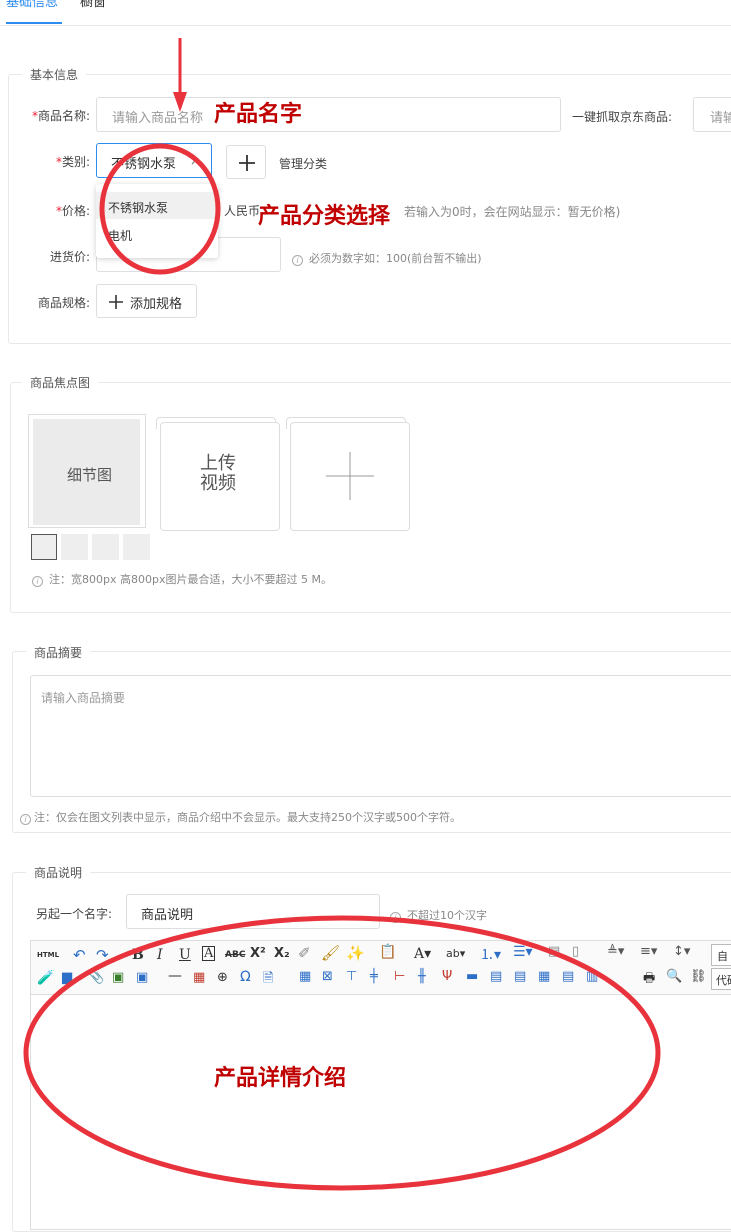 The height and width of the screenshot is (1232, 731). I want to click on annotation-product-name: 产品名字, so click(258, 114).